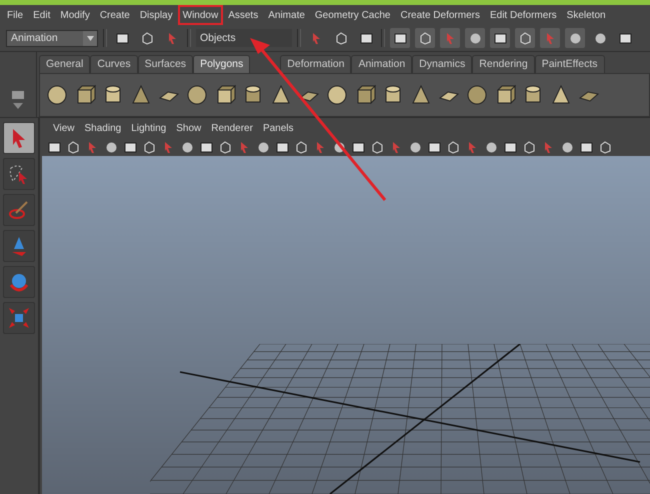 Image resolution: width=650 pixels, height=494 pixels. What do you see at coordinates (42, 15) in the screenshot?
I see `menu-item: Edit` at bounding box center [42, 15].